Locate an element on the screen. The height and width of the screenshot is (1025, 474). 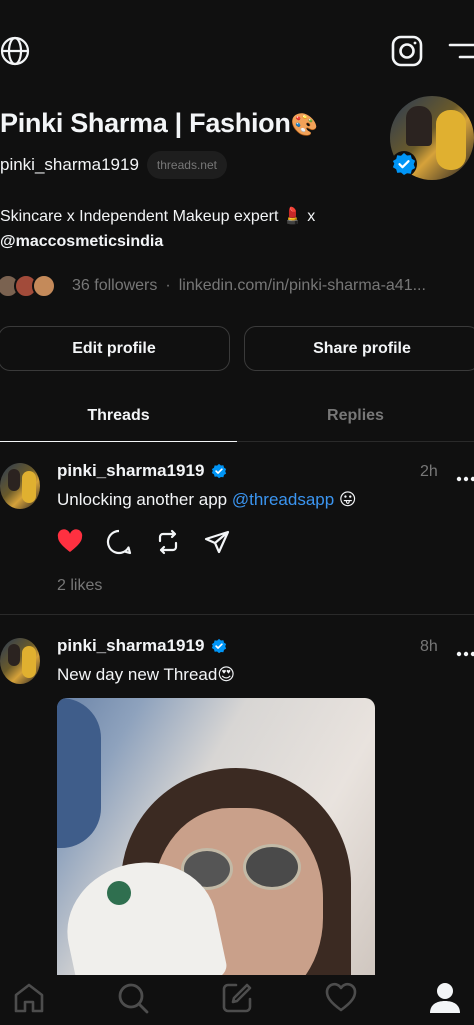
post-text: Unlocking another app @threadsapp 😛 is located at coordinates (207, 500).